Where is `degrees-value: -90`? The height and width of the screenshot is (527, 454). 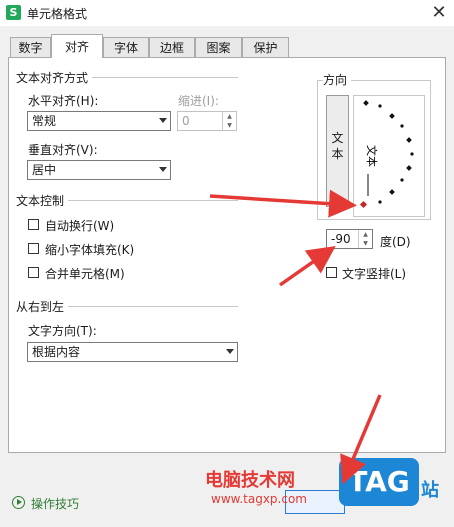
degrees-value: -90 is located at coordinates (341, 239).